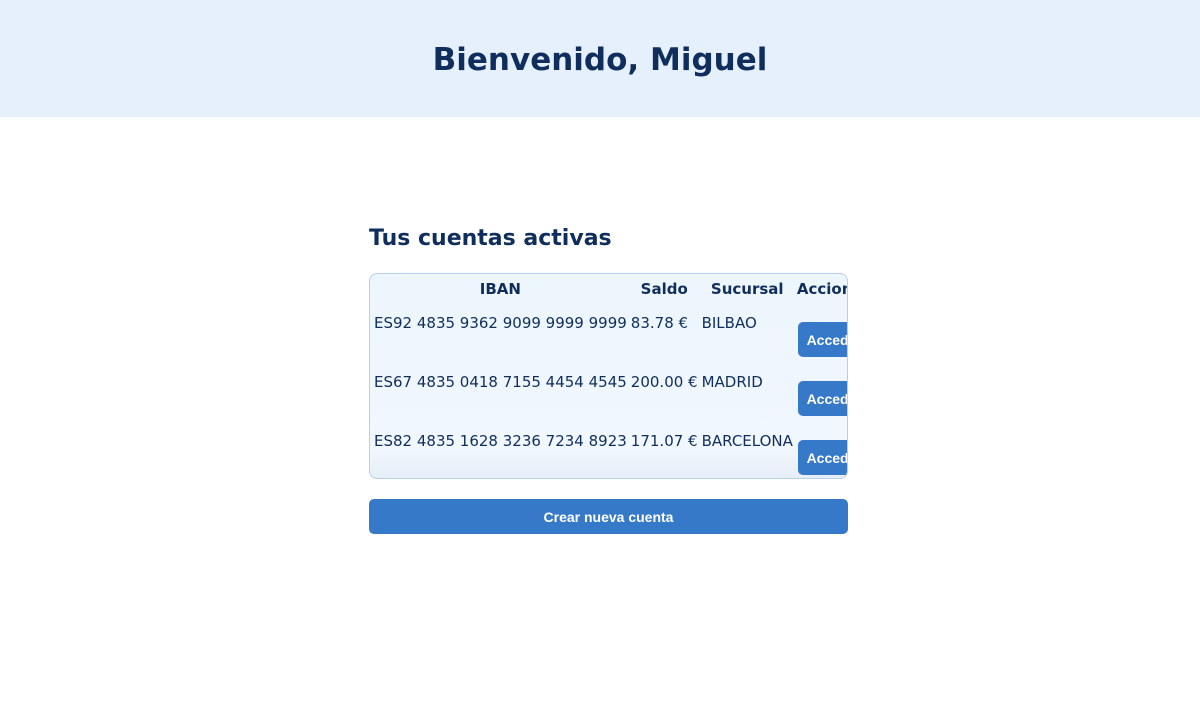 The image size is (1200, 707). Describe the element at coordinates (747, 441) in the screenshot. I see `account-sucursal: BARCELONA` at that location.